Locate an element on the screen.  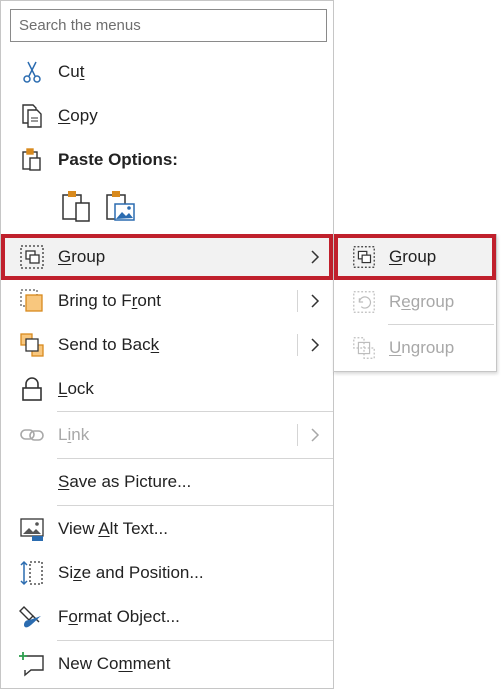
search-input is located at coordinates (168, 25).